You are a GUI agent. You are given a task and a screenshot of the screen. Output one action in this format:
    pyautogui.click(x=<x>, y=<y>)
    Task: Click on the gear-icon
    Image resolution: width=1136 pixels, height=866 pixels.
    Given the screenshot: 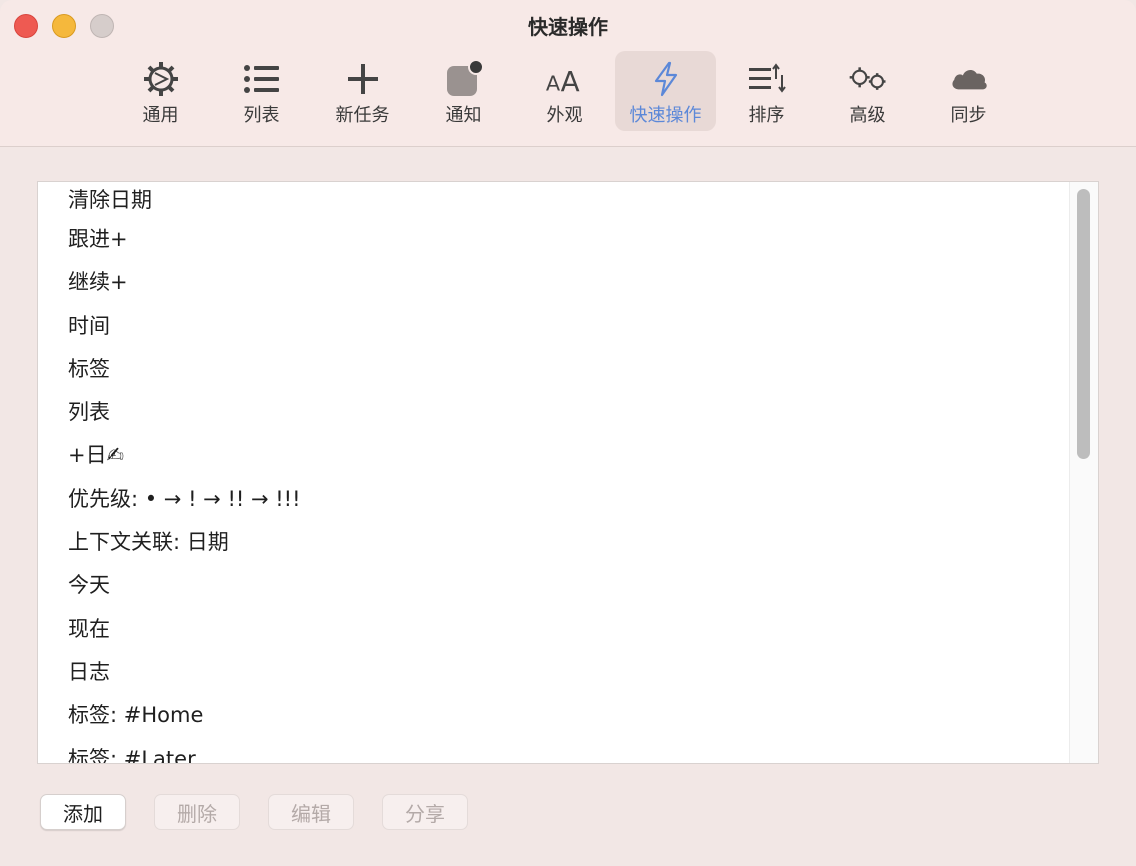 What is the action you would take?
    pyautogui.click(x=161, y=79)
    